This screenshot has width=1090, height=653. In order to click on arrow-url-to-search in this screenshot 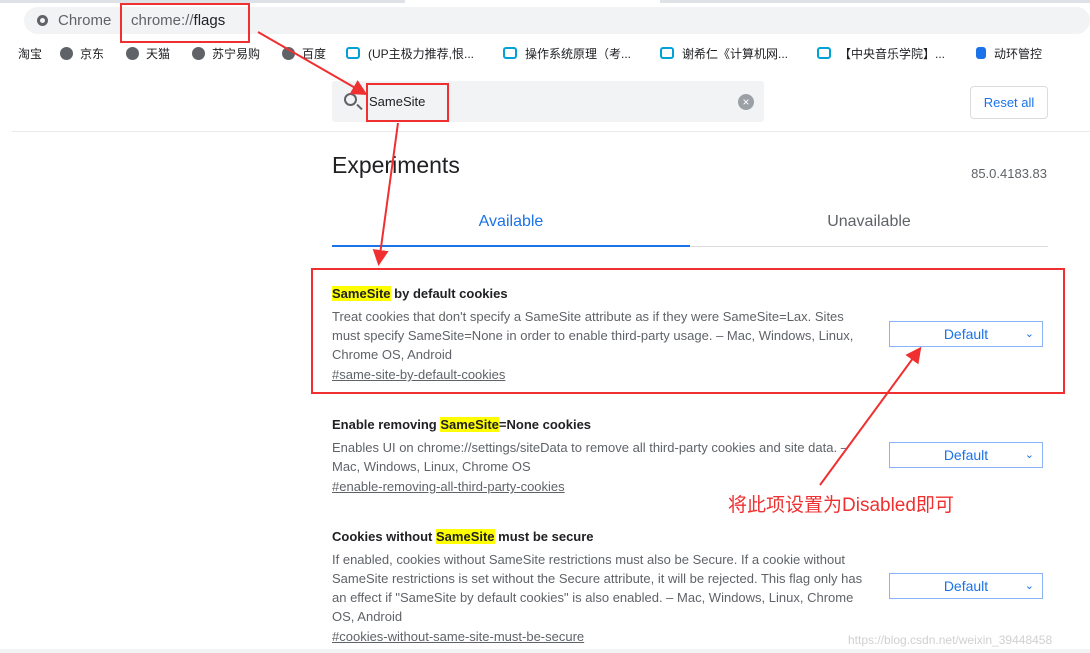, I will do `click(312, 63)`.